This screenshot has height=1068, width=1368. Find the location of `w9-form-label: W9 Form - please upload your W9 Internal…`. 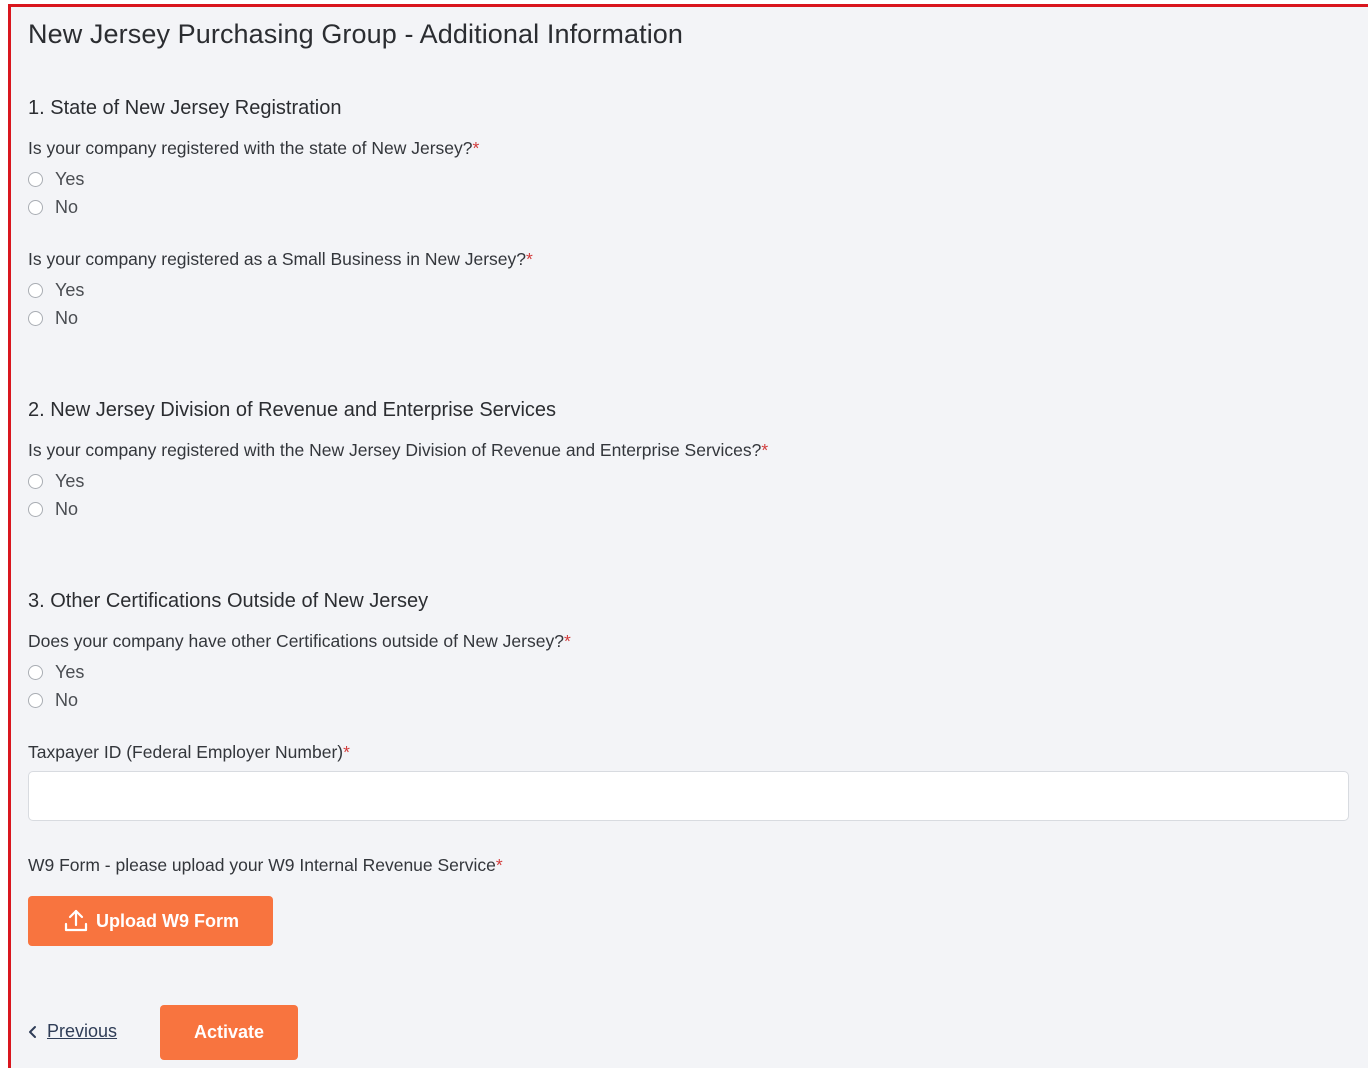

w9-form-label: W9 Form - please upload your W9 Internal… is located at coordinates (265, 865).